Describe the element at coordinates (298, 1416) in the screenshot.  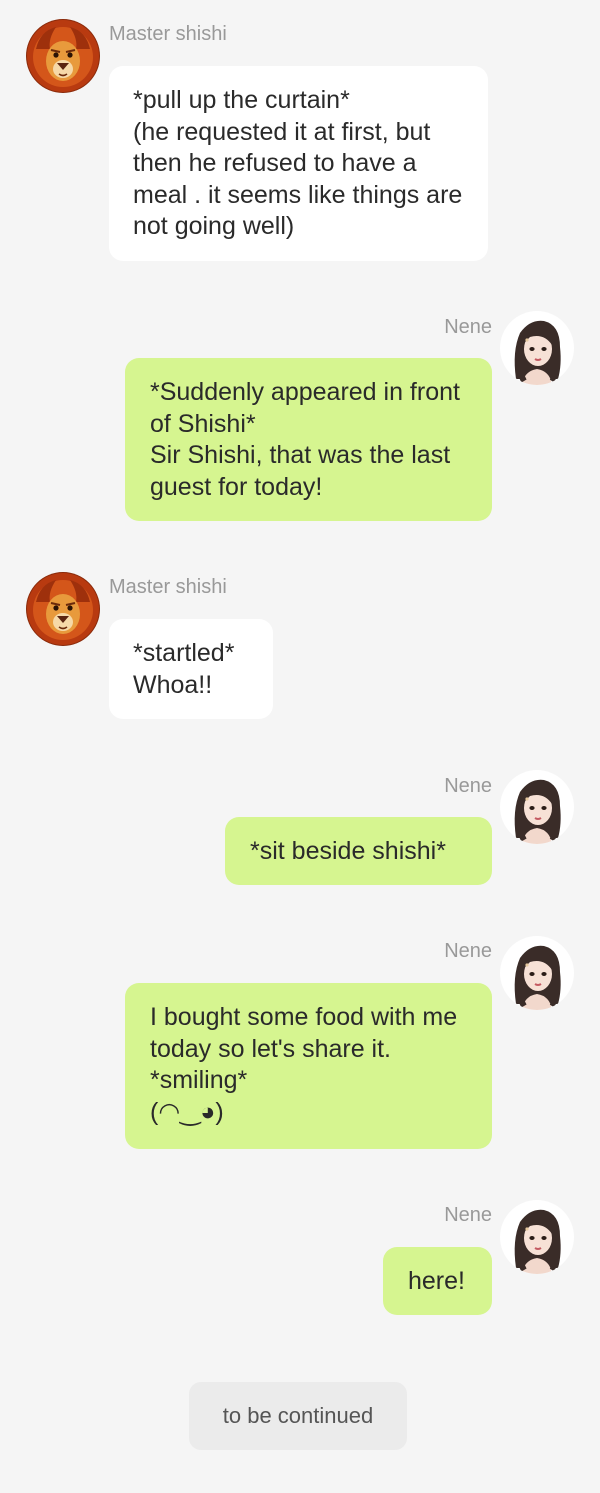
I see `to-be-continued-chip: to be continued` at that location.